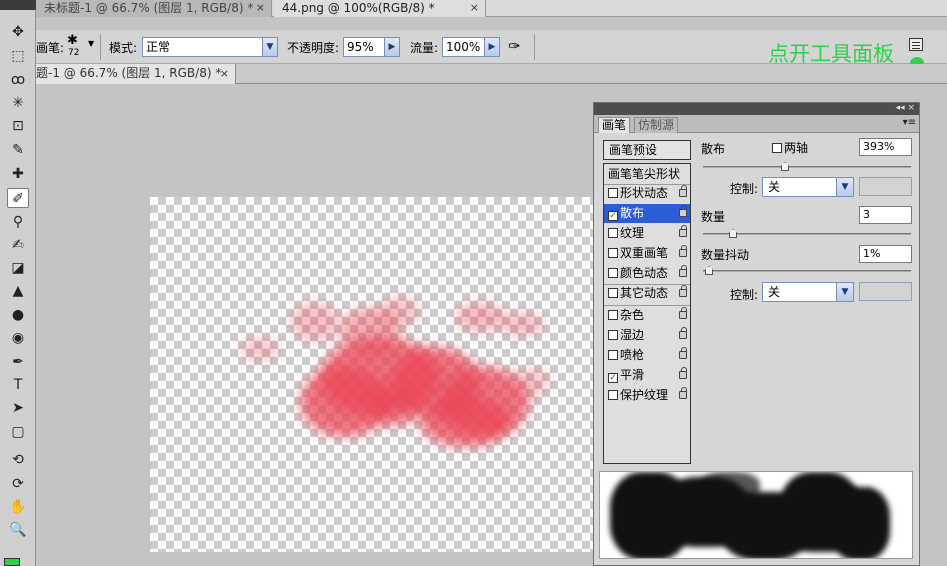  I want to click on brush-setting-label: 平滑, so click(632, 375).